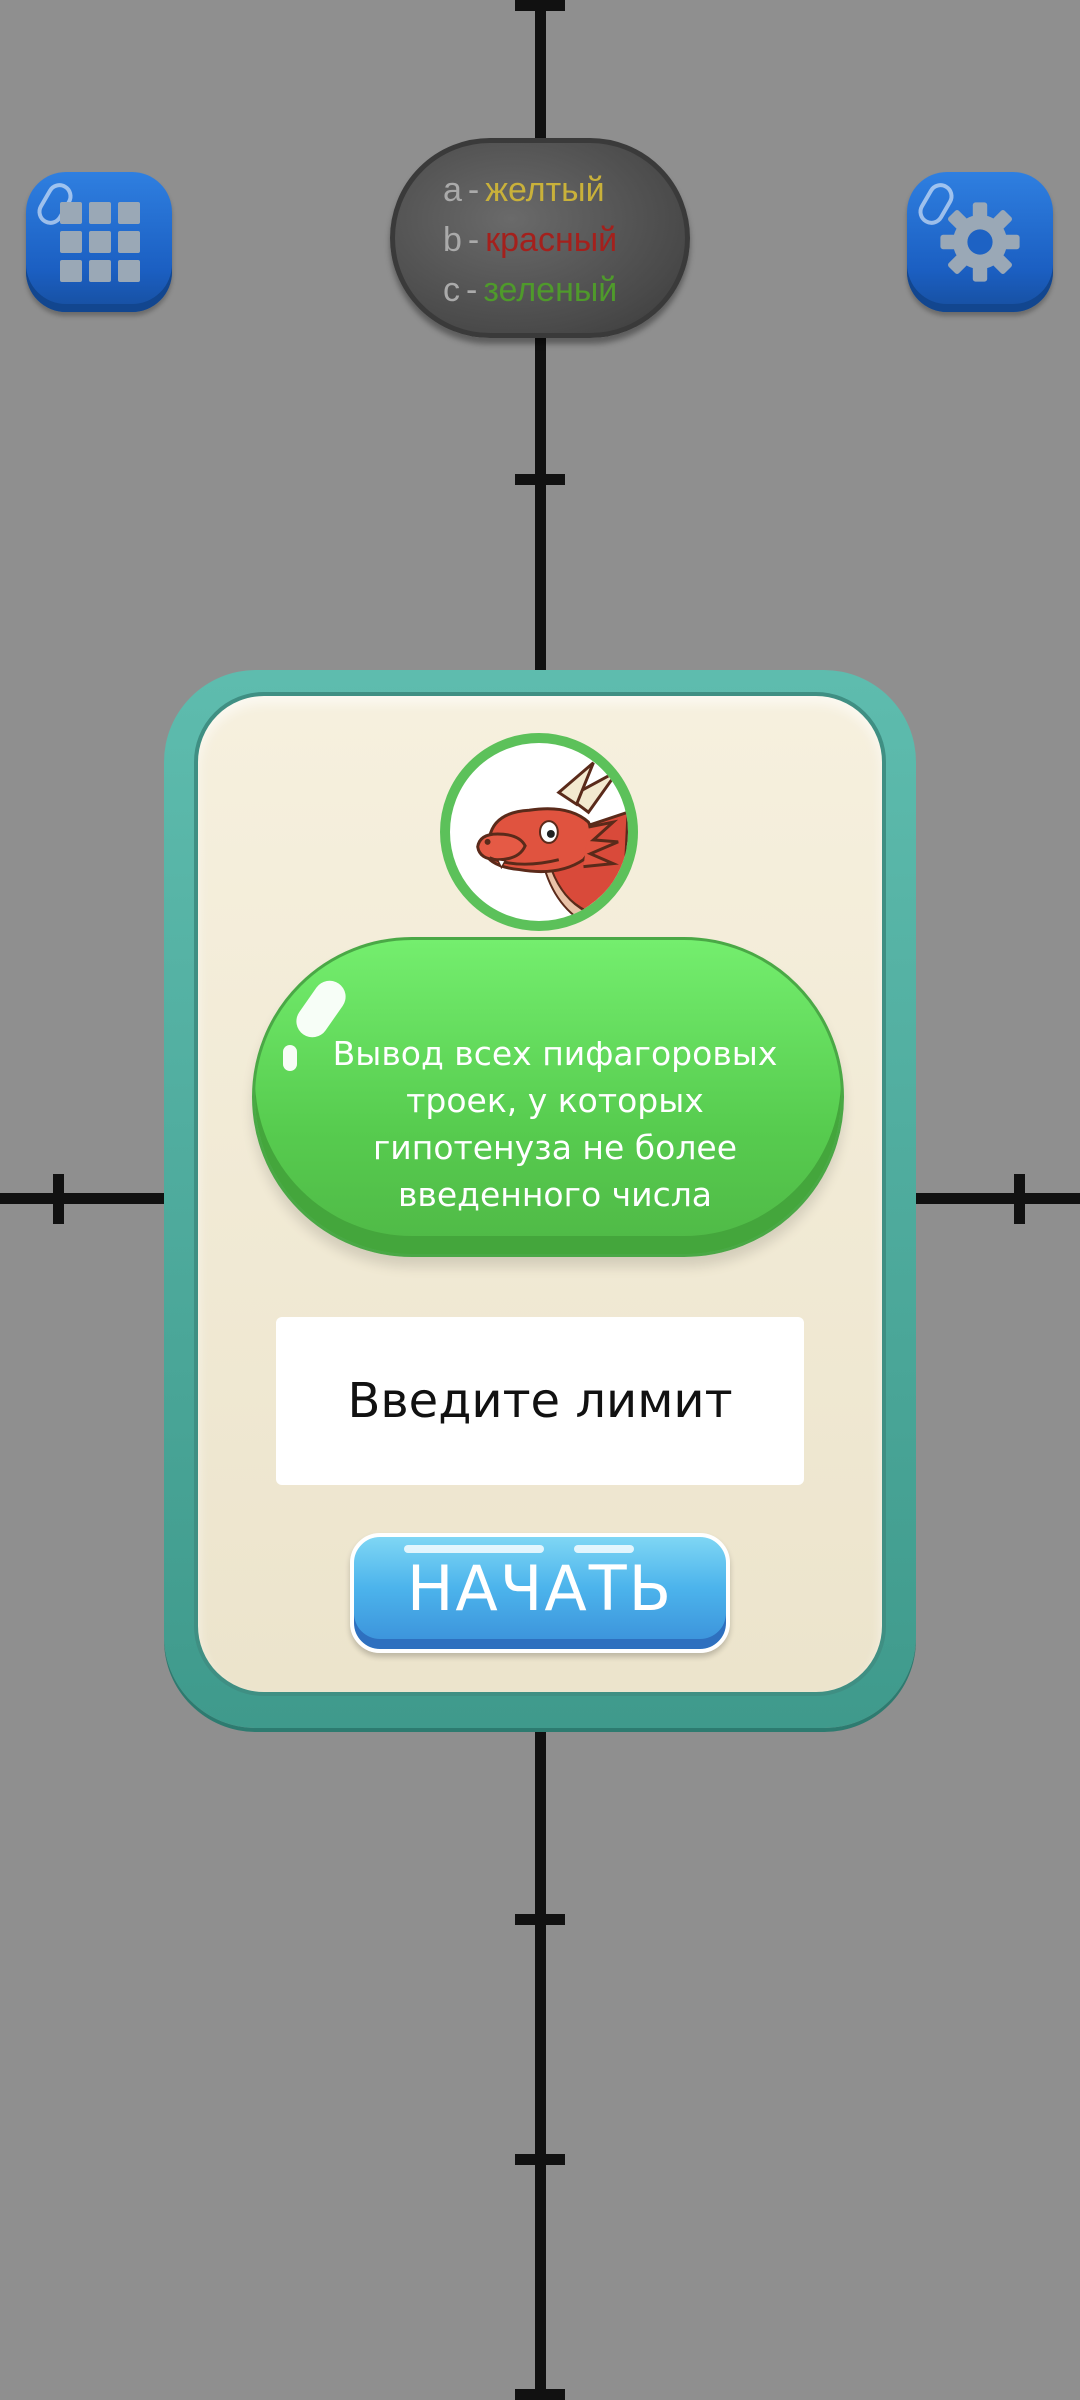 The height and width of the screenshot is (2400, 1080). What do you see at coordinates (530, 240) in the screenshot?
I see `legend-row-b: b - красный` at bounding box center [530, 240].